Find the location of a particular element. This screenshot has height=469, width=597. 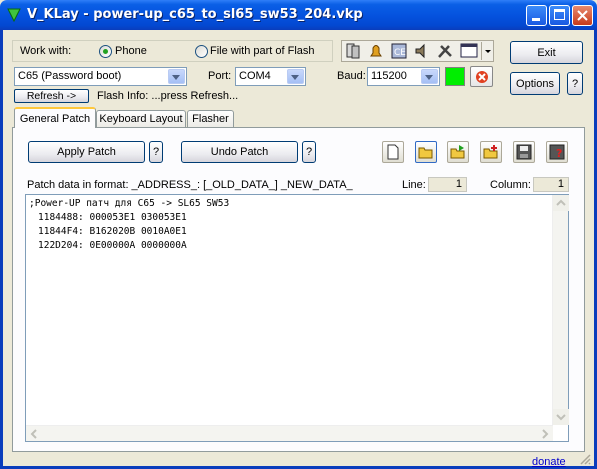

window-settings-icon is located at coordinates (469, 51).